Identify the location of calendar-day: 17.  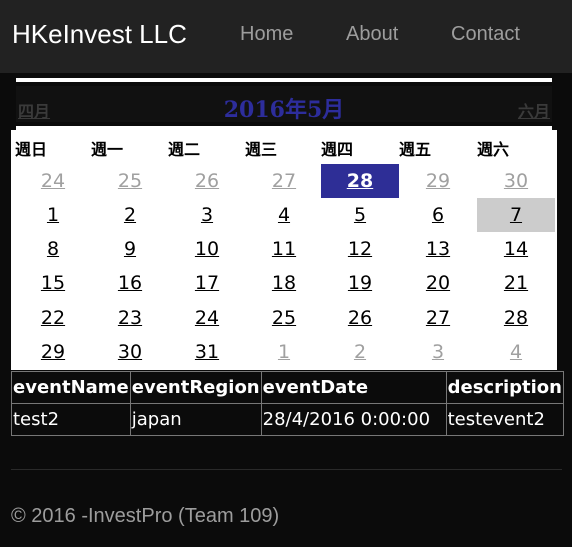
(207, 283).